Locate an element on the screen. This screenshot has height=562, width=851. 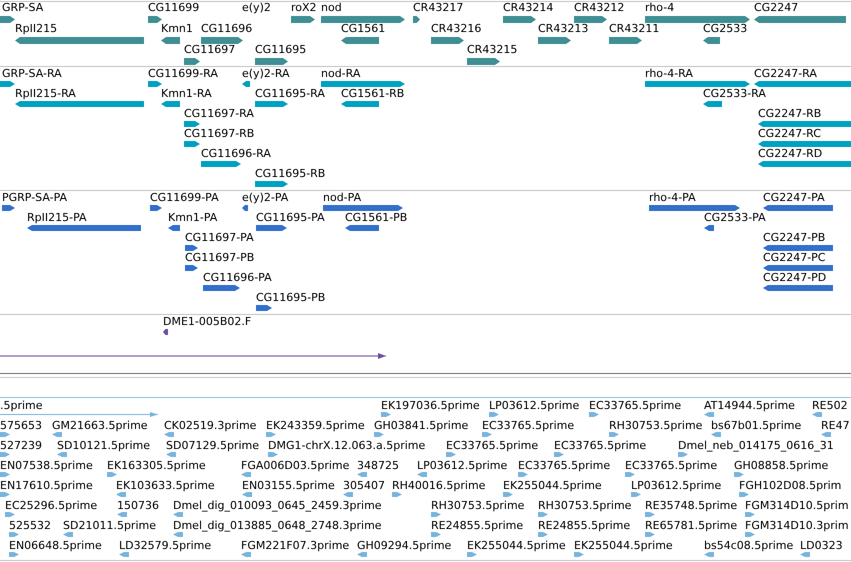
feature-label: FGA006D03.5prime is located at coordinates (295, 466).